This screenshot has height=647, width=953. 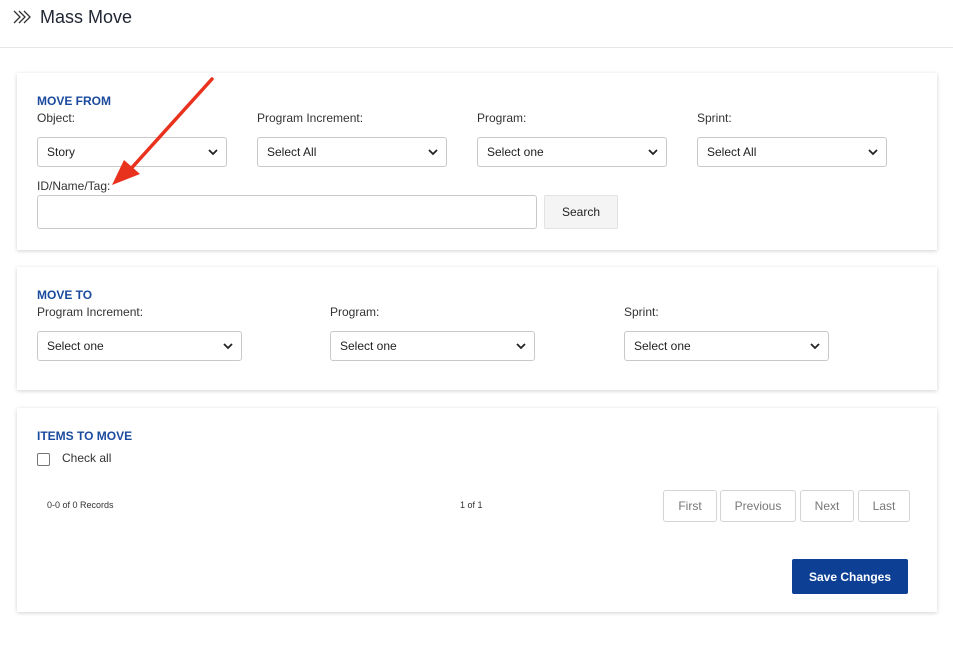 What do you see at coordinates (662, 346) in the screenshot?
I see `move-to-sprint-value: Select one` at bounding box center [662, 346].